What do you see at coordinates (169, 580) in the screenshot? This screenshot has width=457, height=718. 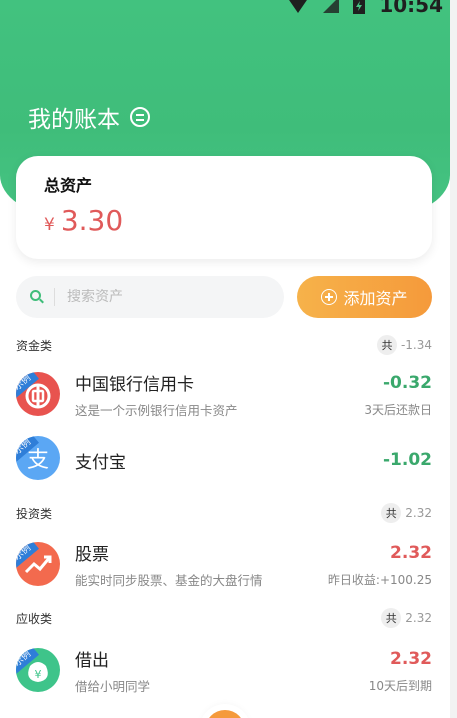 I see `item-description: 能实时同步股票、基金的大盘行情` at bounding box center [169, 580].